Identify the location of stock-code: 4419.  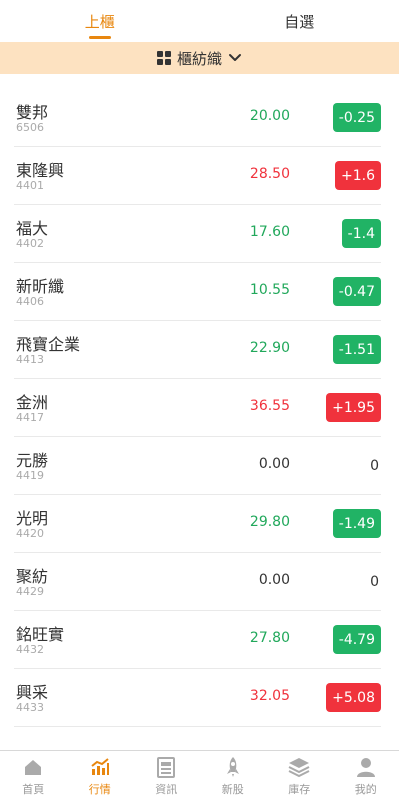
(30, 475).